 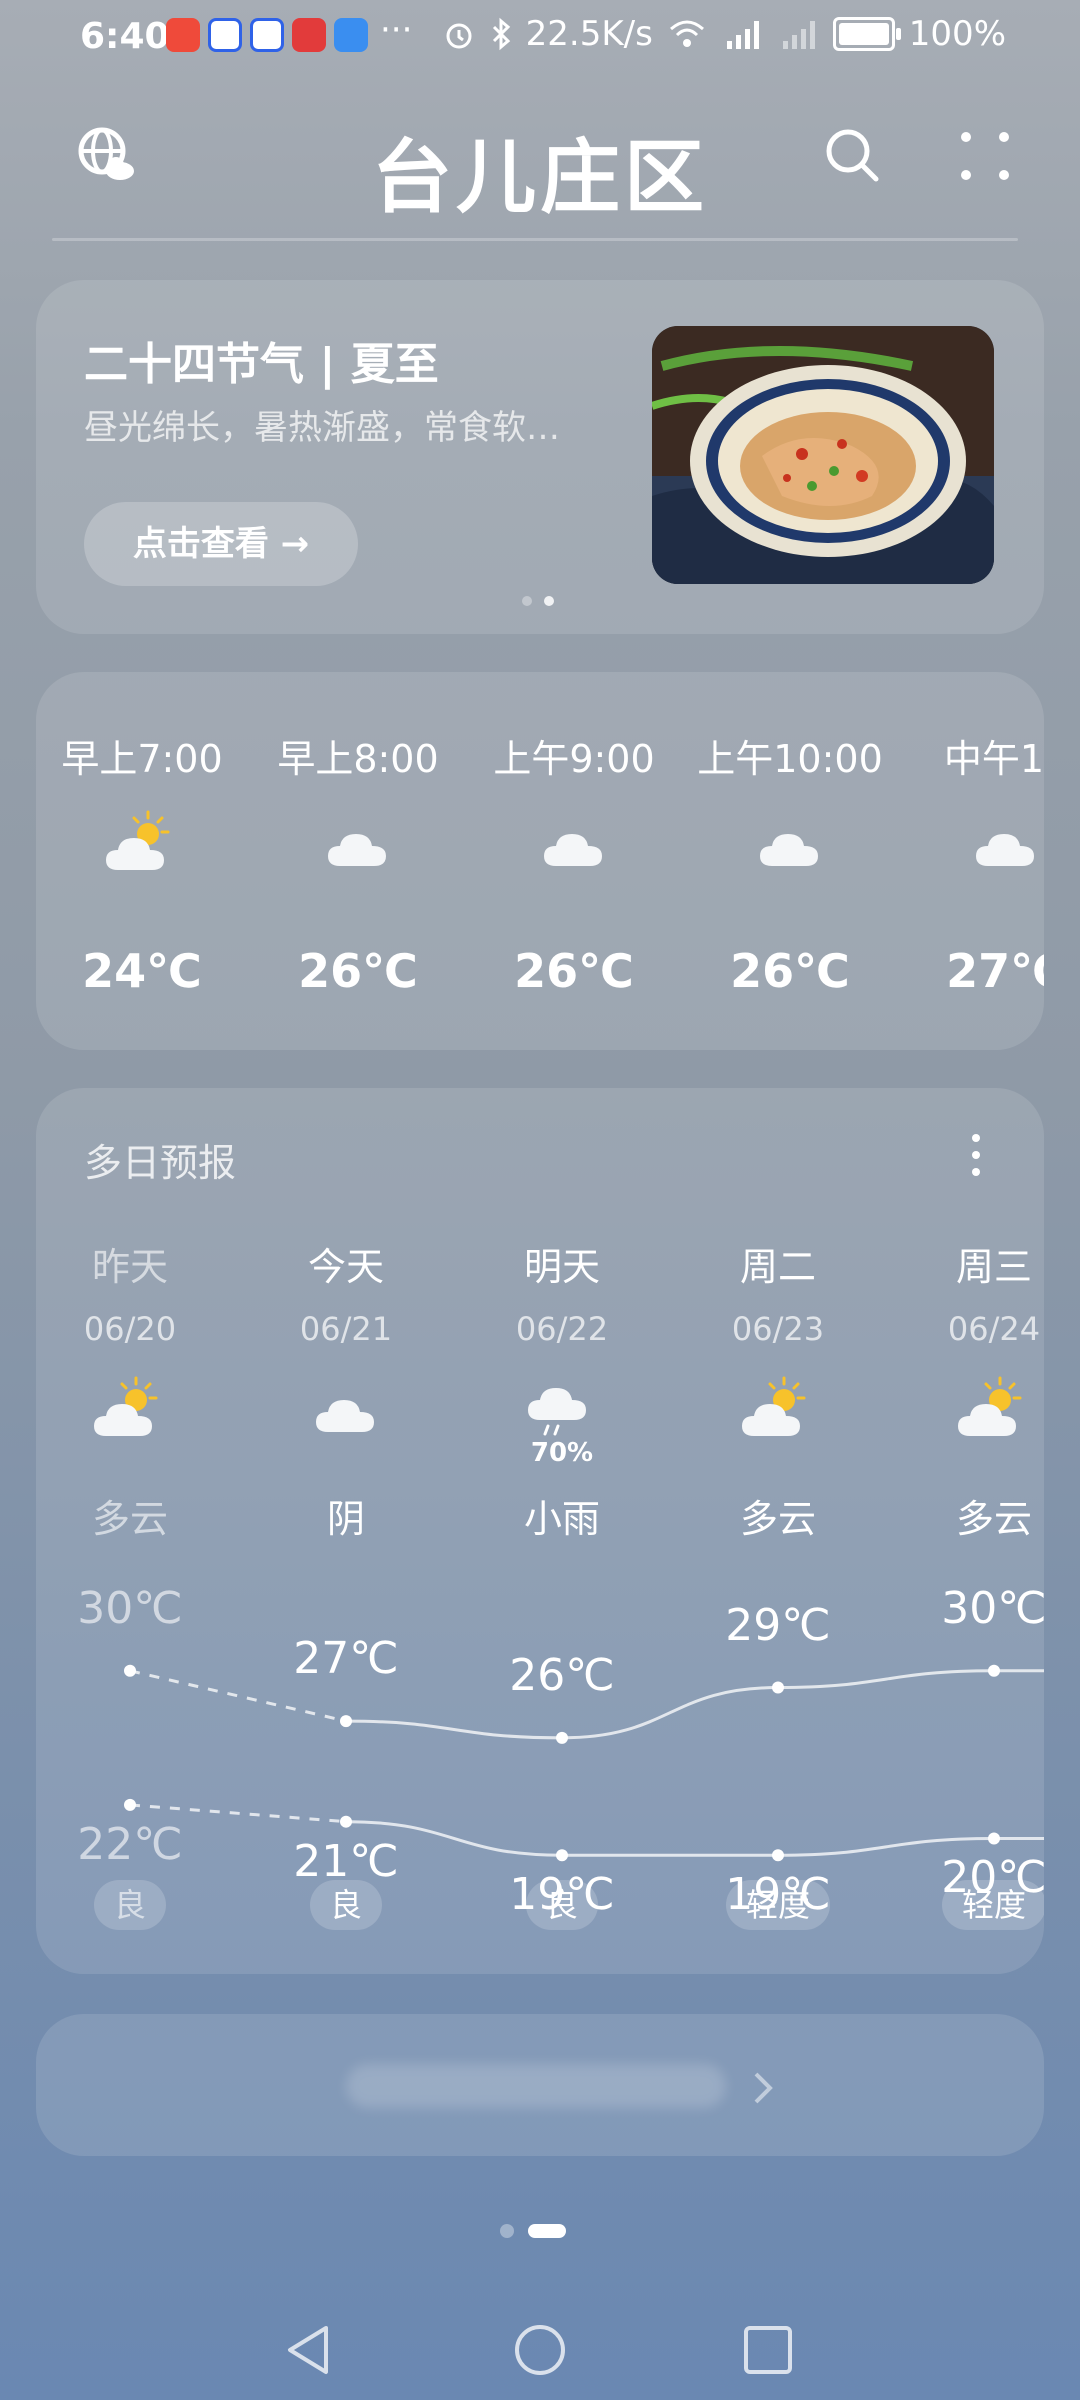 What do you see at coordinates (130, 1329) in the screenshot?
I see `day-date: 06/20` at bounding box center [130, 1329].